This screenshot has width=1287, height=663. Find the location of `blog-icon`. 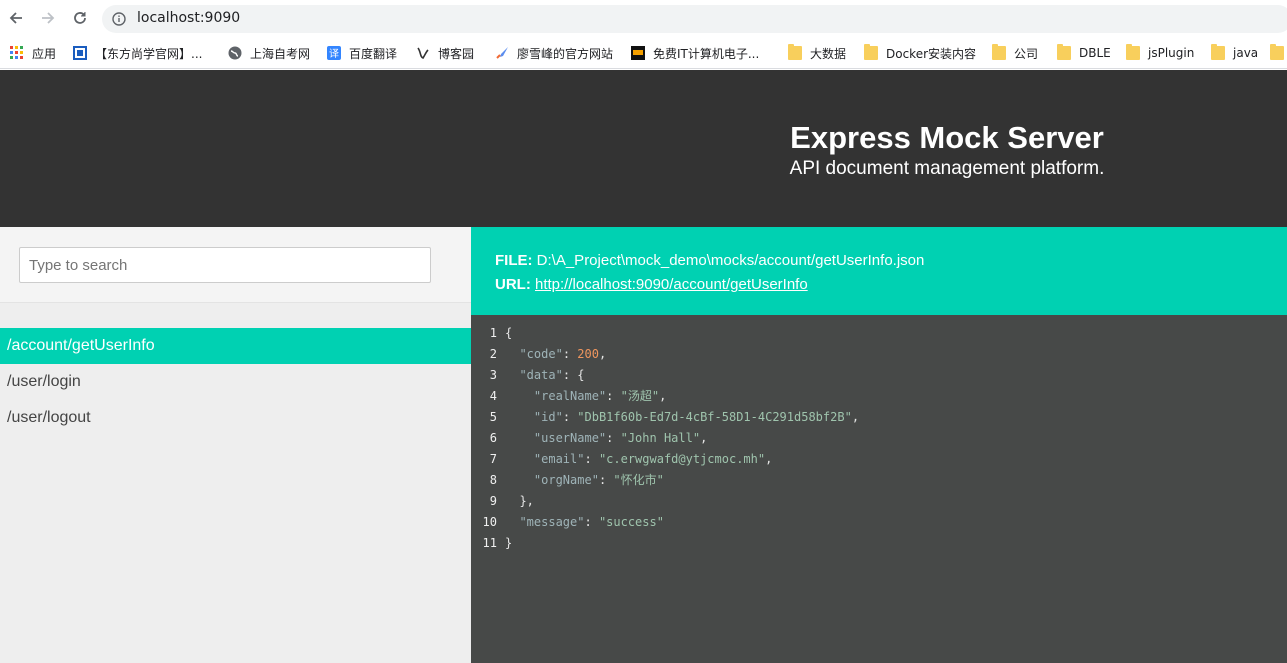

blog-icon is located at coordinates (423, 53).